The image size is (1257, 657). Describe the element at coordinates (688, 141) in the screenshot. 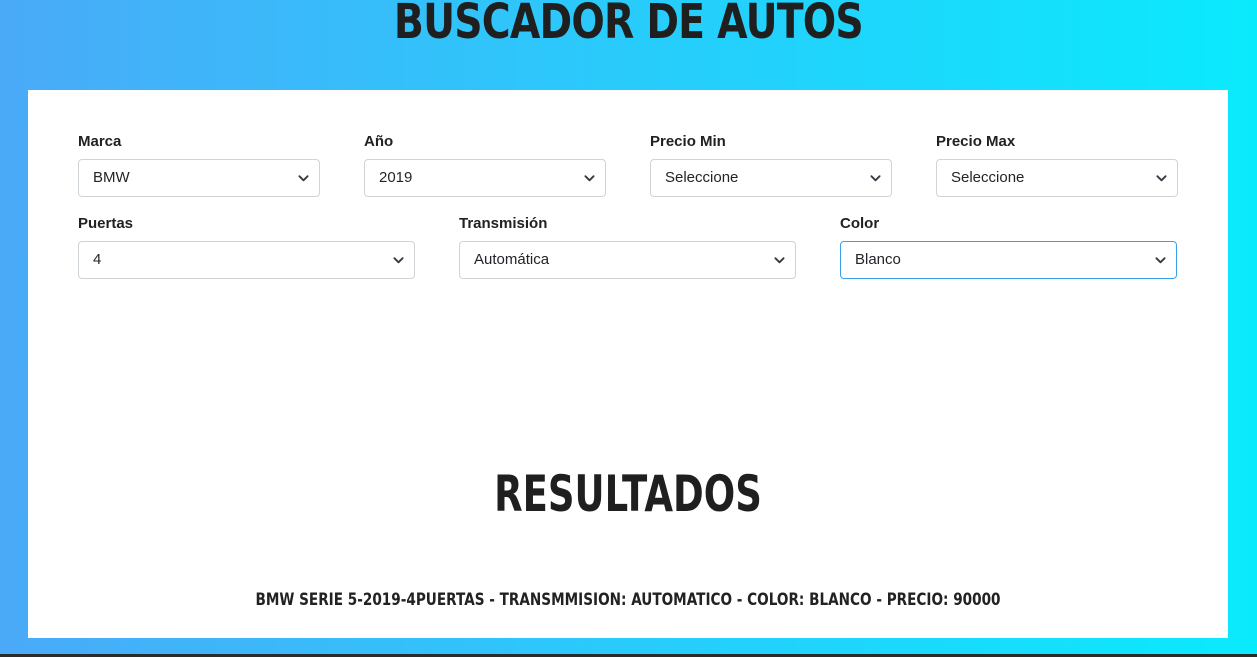

I see `precio-min-label: Precio Min` at that location.